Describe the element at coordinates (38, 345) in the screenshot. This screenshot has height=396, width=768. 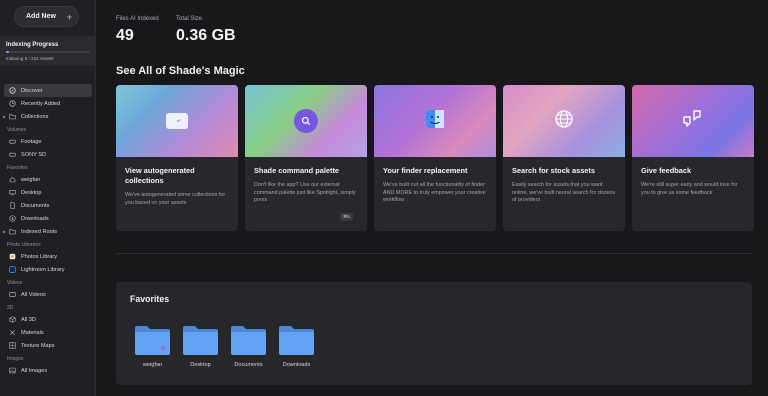
I see `sidebar-item-label: Texture Maps` at that location.